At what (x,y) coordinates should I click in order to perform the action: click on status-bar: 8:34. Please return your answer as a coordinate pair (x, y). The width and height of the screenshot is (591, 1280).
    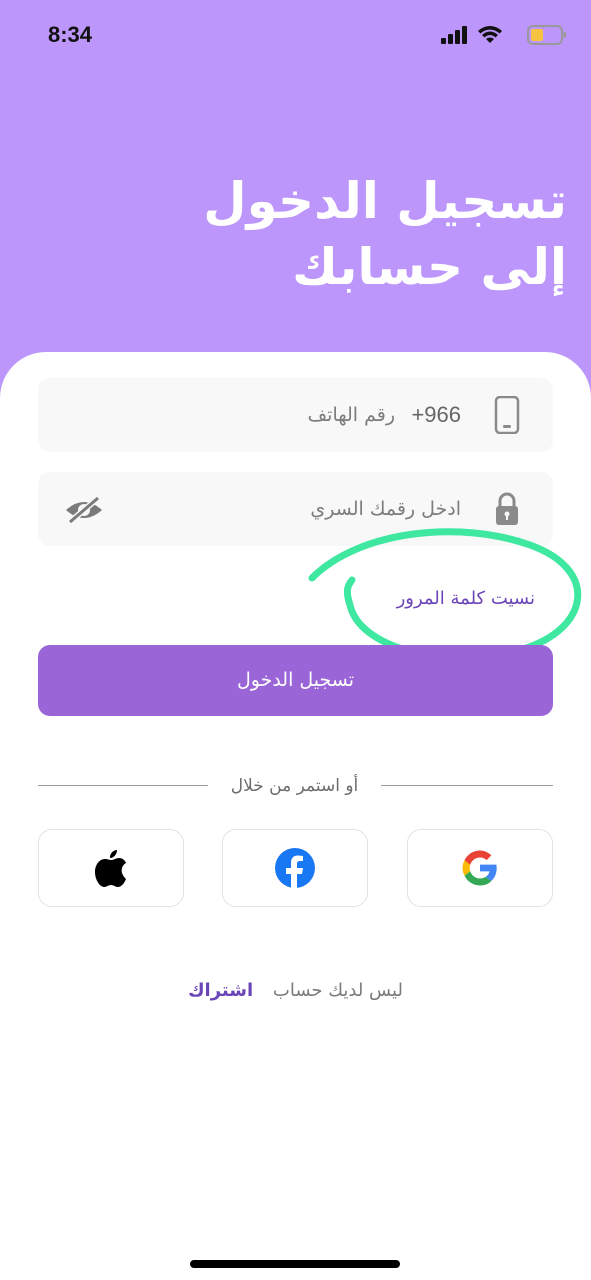
    Looking at the image, I should click on (295, 36).